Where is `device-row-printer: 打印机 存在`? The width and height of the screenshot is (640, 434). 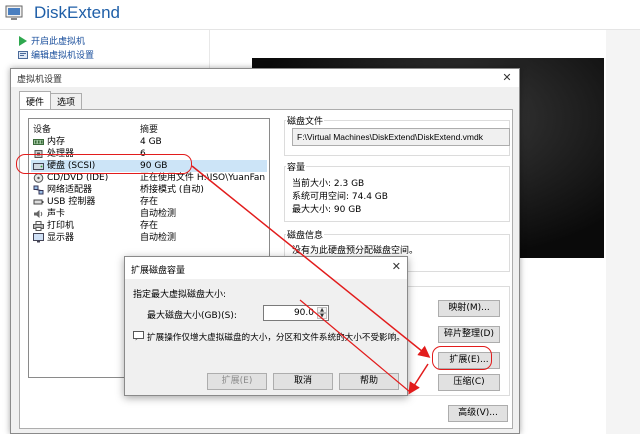
device-row-printer: 打印机 存在 is located at coordinates (149, 226).